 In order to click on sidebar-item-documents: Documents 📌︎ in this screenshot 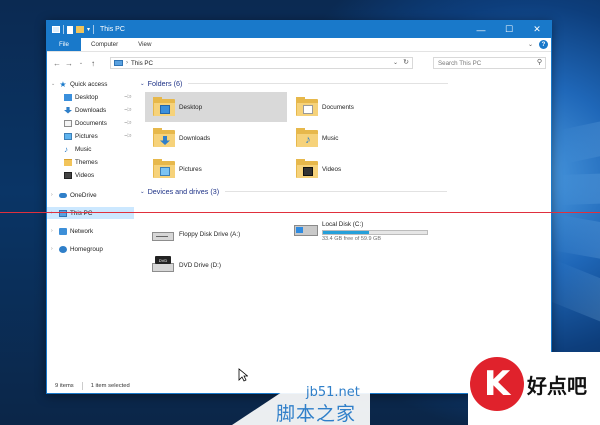, I will do `click(90, 123)`.